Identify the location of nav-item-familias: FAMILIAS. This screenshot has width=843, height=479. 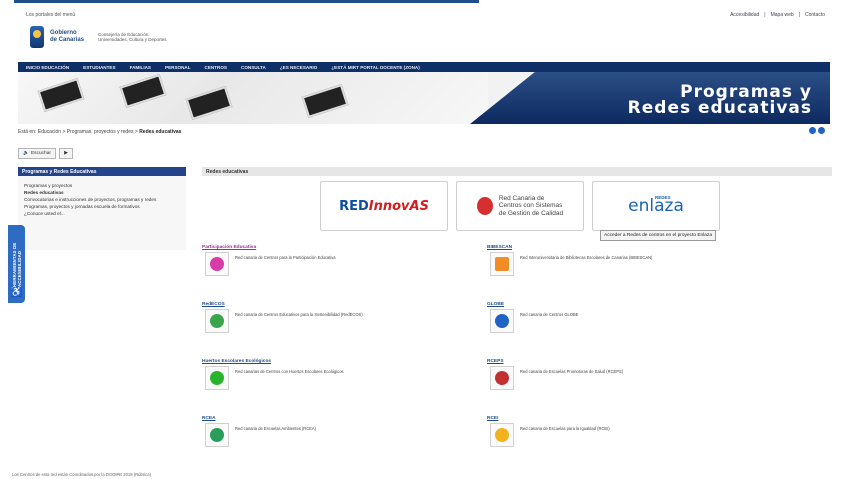
(140, 67).